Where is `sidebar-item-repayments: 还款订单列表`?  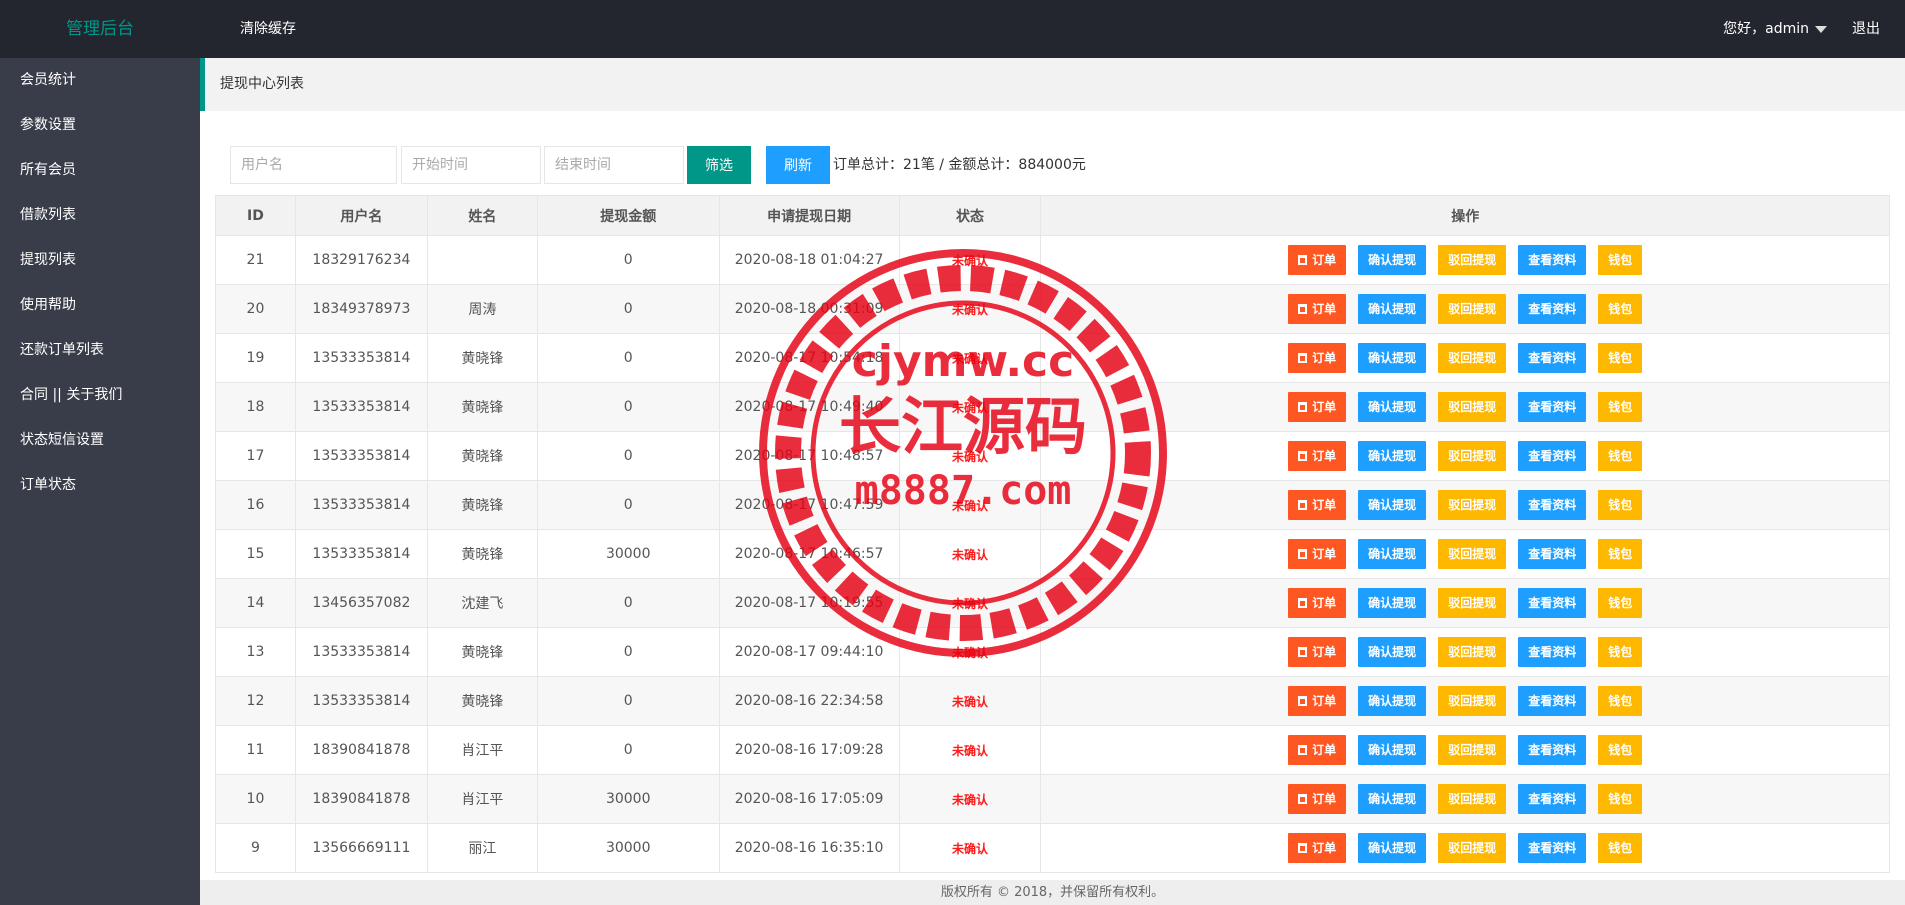
sidebar-item-repayments: 还款订单列表 is located at coordinates (100, 350).